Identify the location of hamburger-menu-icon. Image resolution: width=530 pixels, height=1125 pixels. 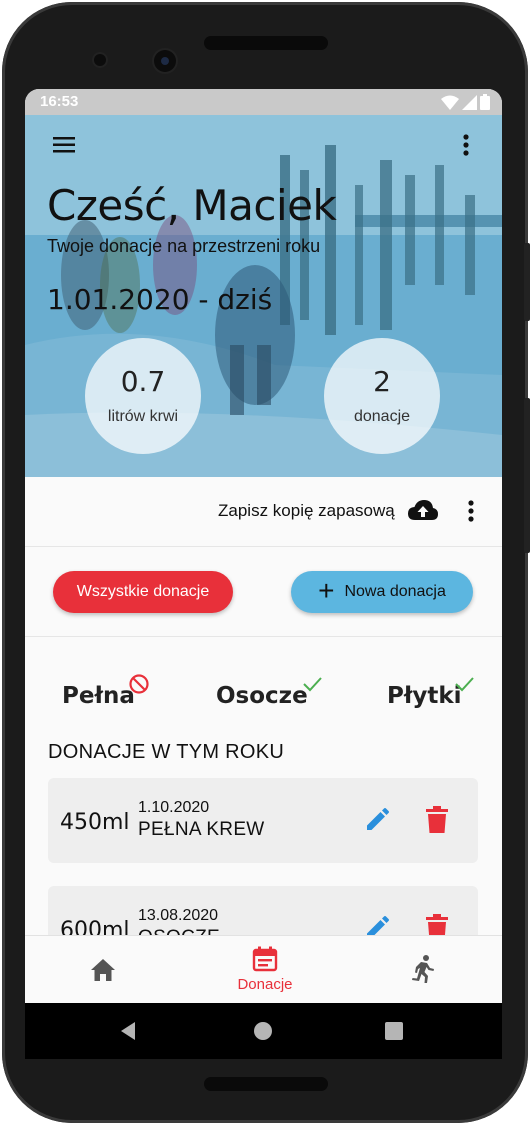
(65, 145).